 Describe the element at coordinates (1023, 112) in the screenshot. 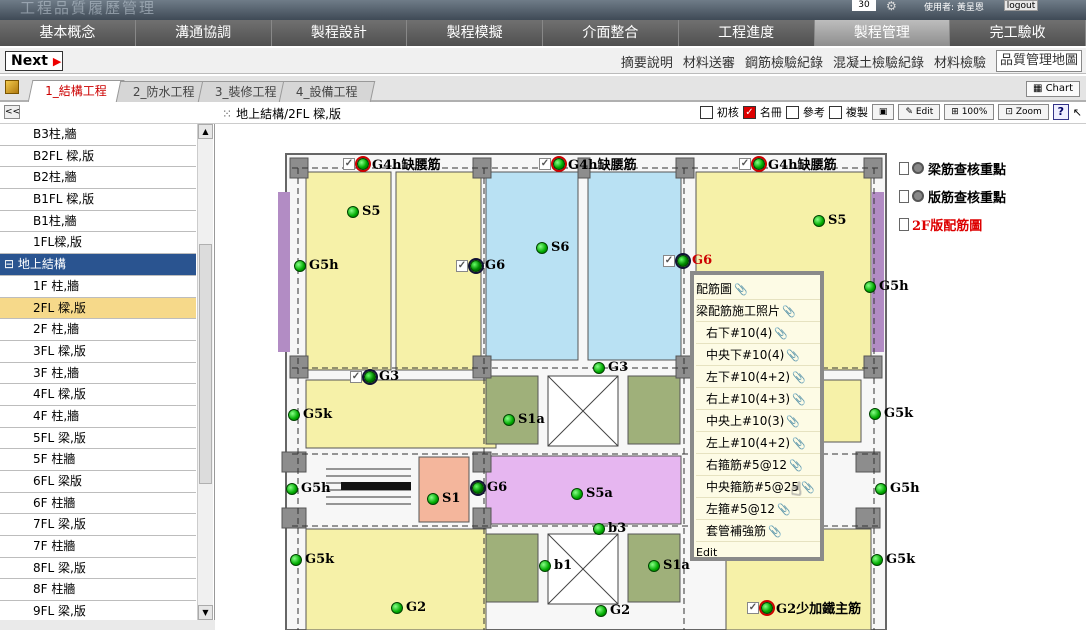

I see `zoom-button: ⊡ Zoom` at that location.